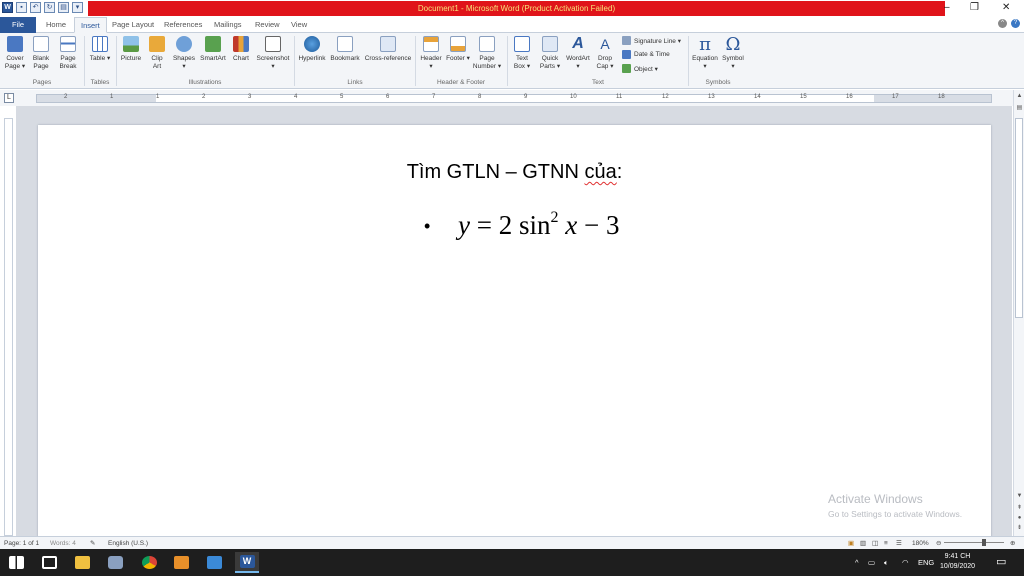 This screenshot has width=1024, height=576. I want to click on system-clock: 9:41 CH 10/09/2020, so click(957, 562).